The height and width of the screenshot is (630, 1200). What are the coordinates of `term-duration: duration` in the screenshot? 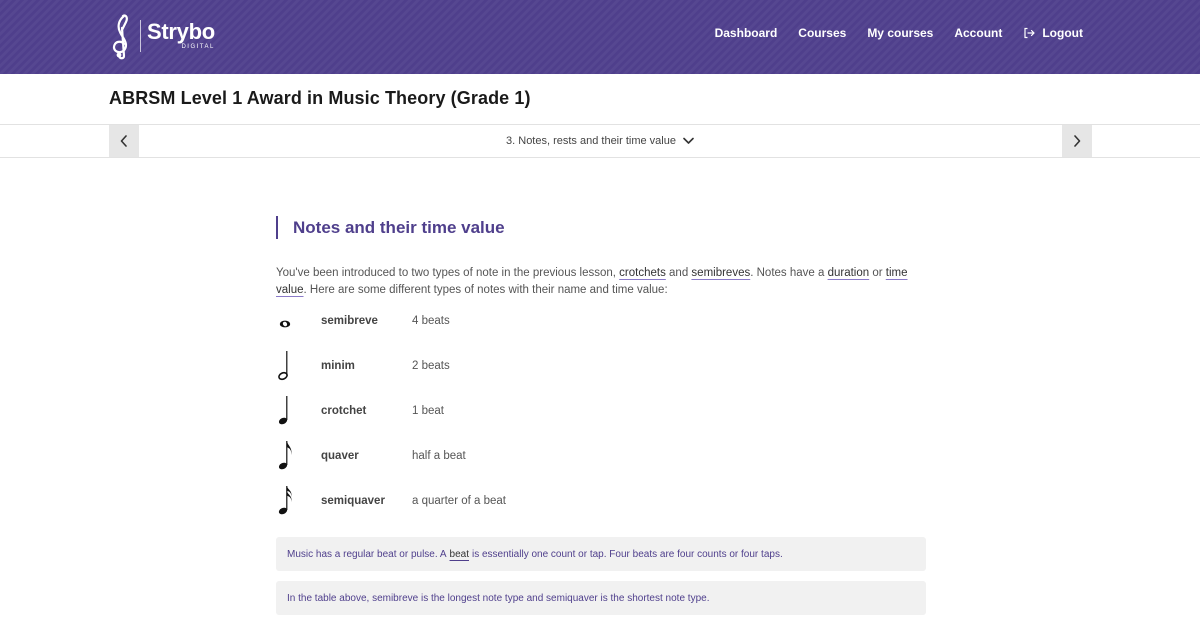 It's located at (849, 273).